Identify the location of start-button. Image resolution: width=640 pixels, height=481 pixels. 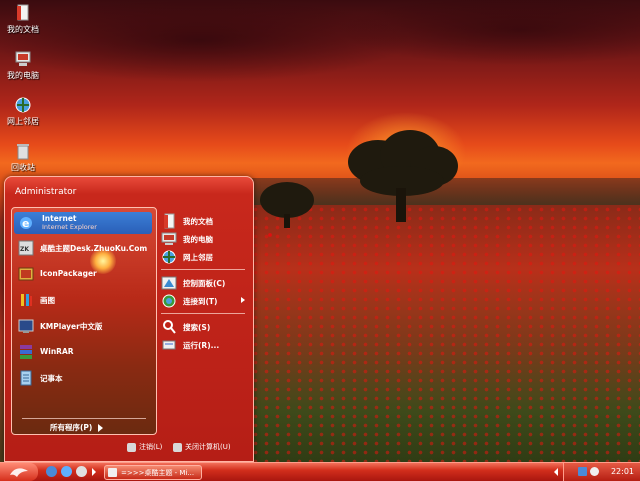
(19, 472).